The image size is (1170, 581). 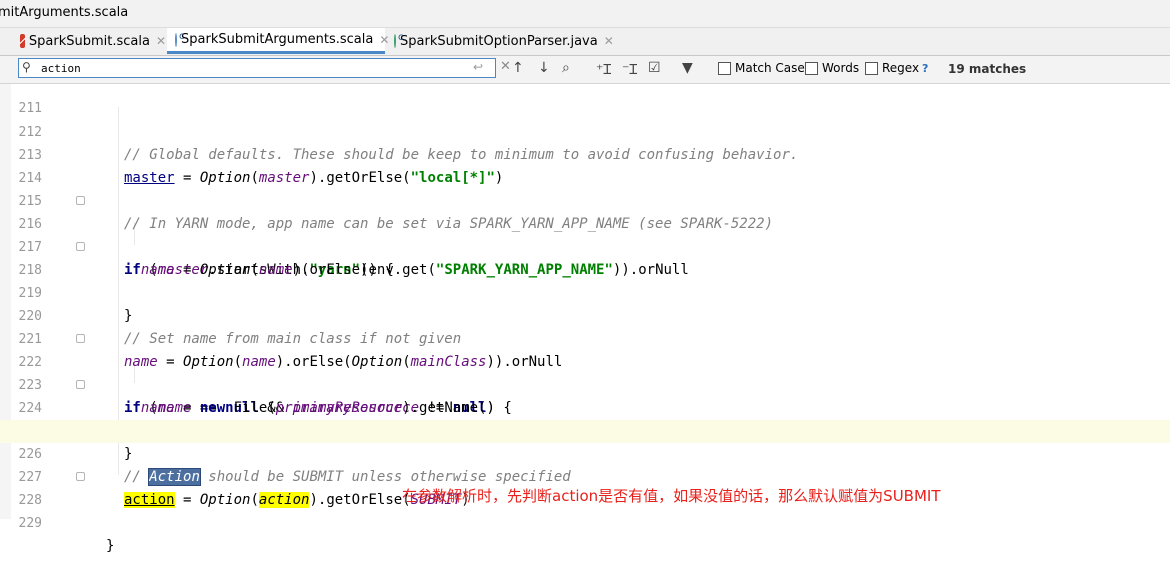 I want to click on code-line: 219, so click(x=30, y=293).